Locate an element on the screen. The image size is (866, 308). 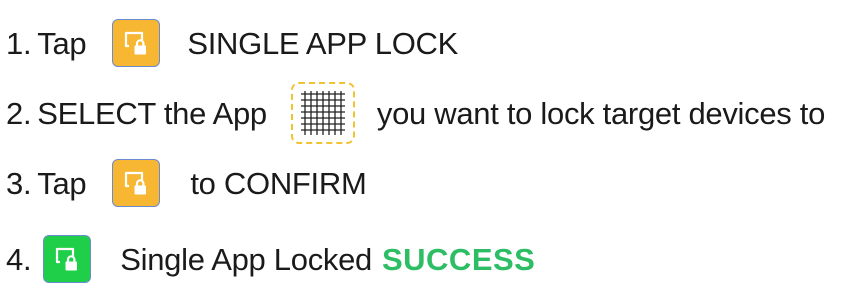
single-app-lock-button is located at coordinates (136, 43).